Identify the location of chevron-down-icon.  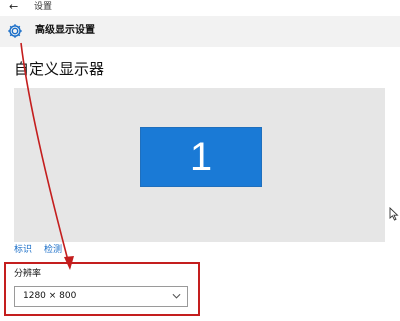
(176, 296).